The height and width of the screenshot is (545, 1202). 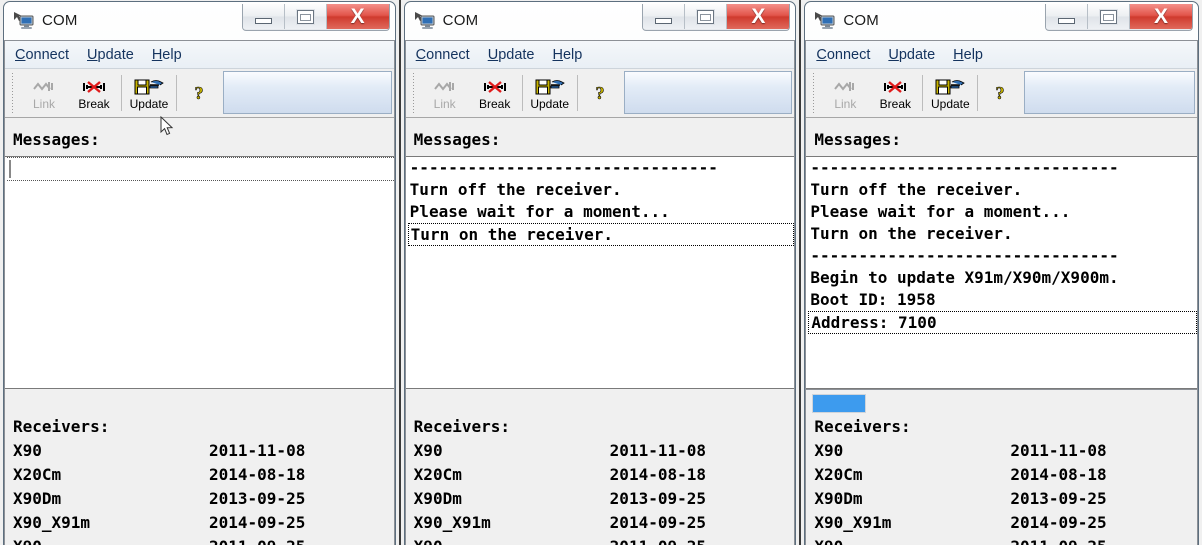 I want to click on caption-button-group: X, so click(x=315, y=17).